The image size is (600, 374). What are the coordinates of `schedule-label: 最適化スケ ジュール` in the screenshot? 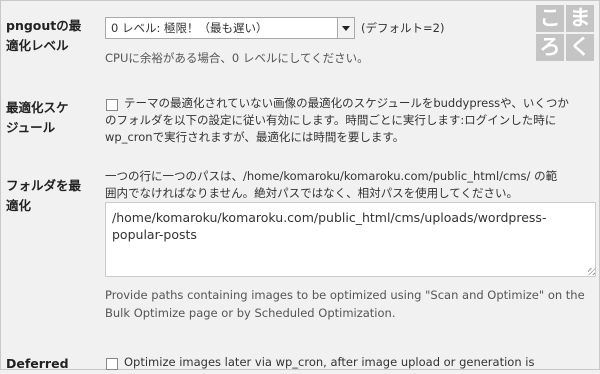 It's located at (37, 118).